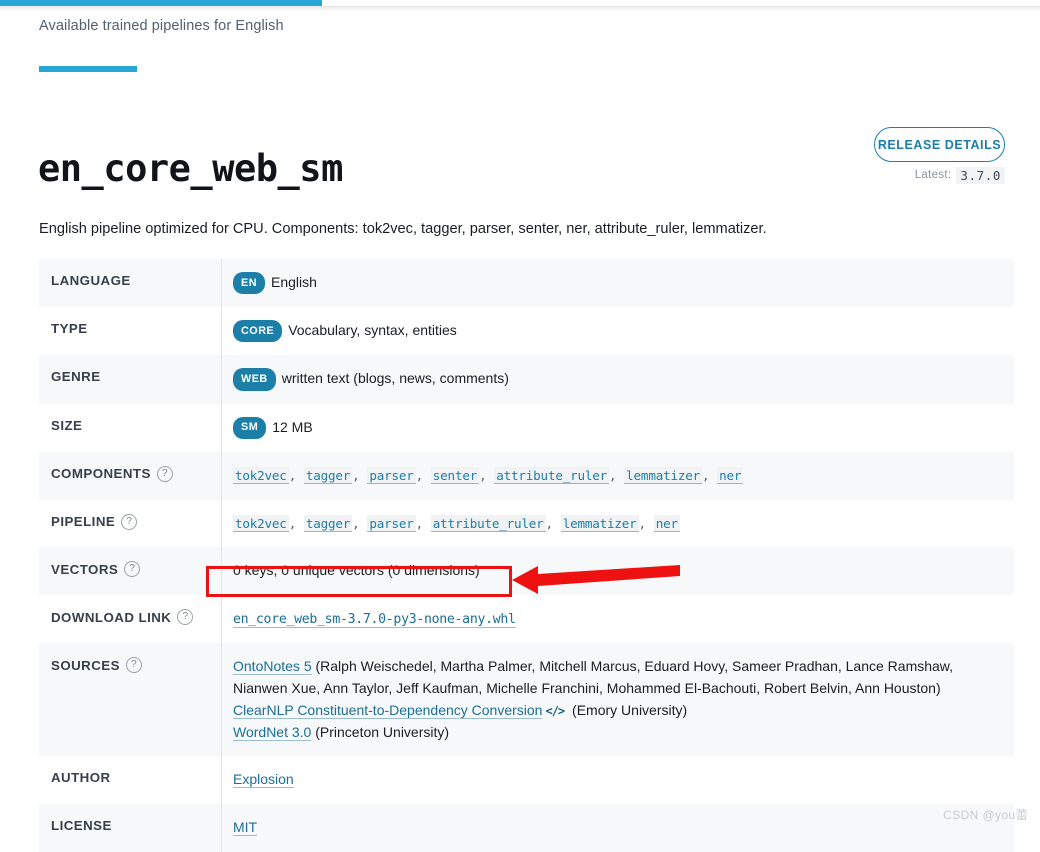 This screenshot has height=852, width=1040. Describe the element at coordinates (618, 619) in the screenshot. I see `table-row-value: en_core_web_sm-3.7.0-py3-none-any.whl` at that location.